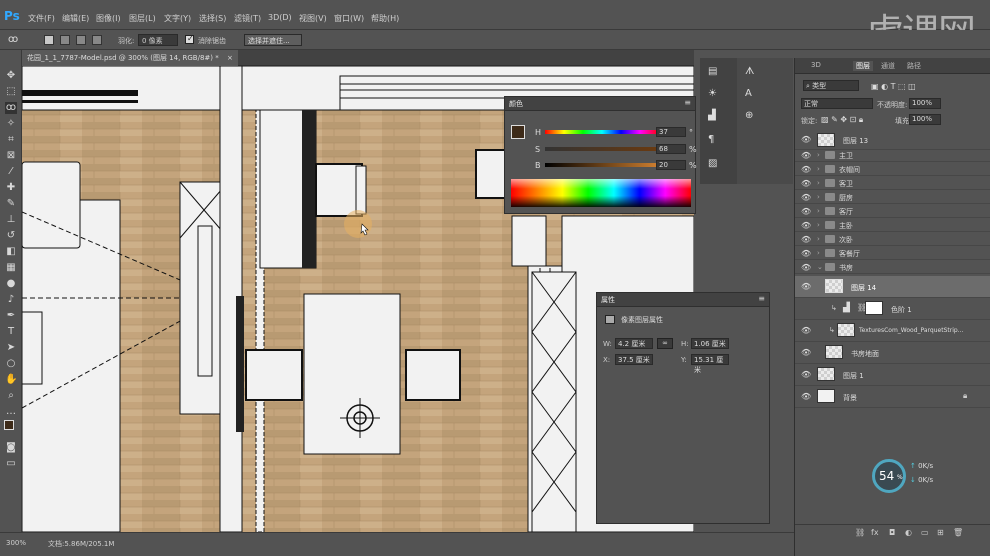  I want to click on layer-filter-select: ⌕ 类型, so click(831, 85).